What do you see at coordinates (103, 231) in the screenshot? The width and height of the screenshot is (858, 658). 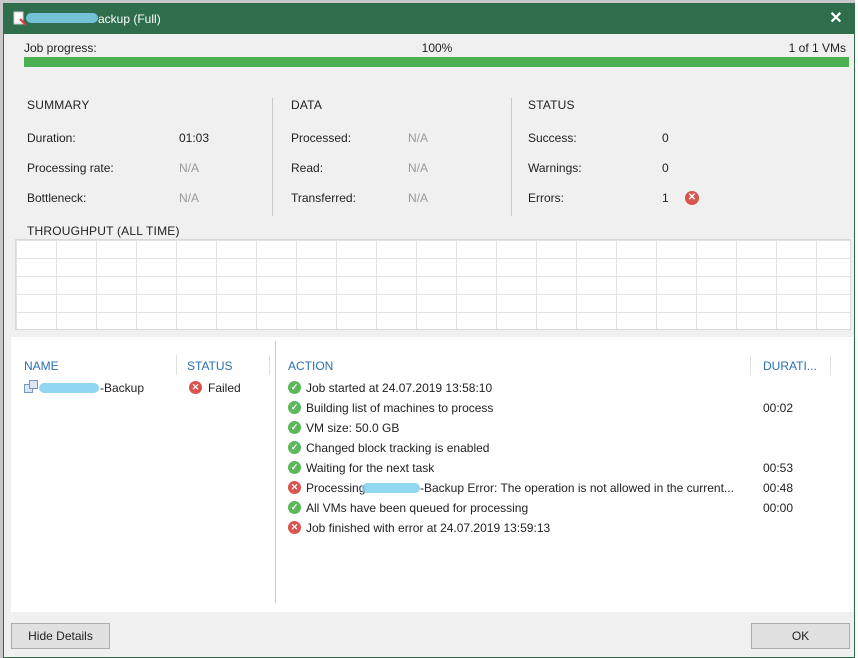 I see `throughput-heading: THROUGHPUT (ALL TIME)` at bounding box center [103, 231].